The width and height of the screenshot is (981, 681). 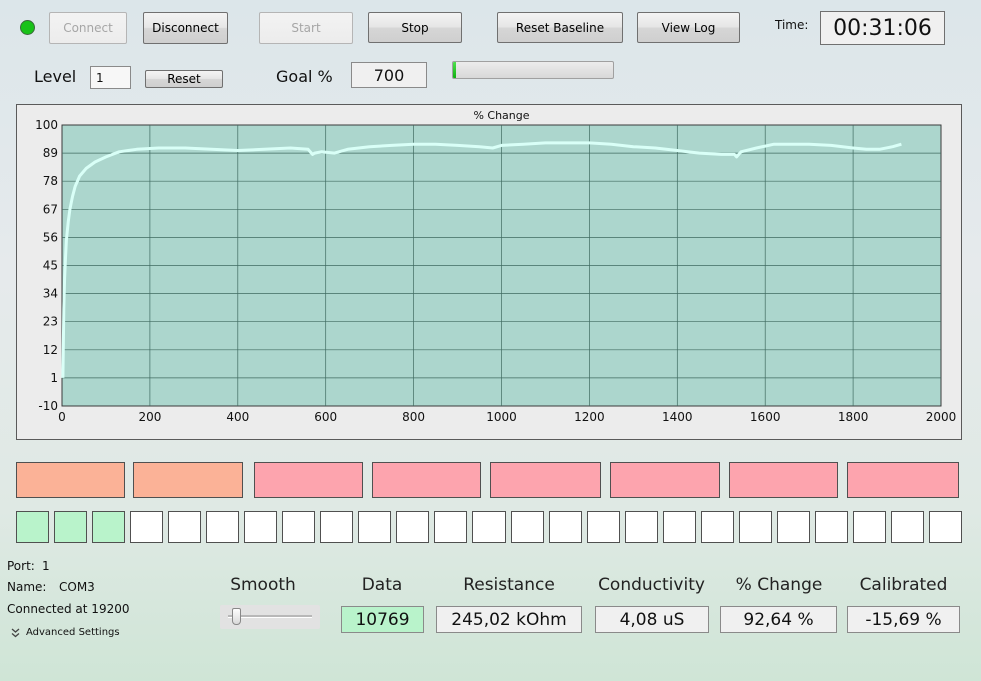 I want to click on y-tick-label: 89, so click(x=50, y=153).